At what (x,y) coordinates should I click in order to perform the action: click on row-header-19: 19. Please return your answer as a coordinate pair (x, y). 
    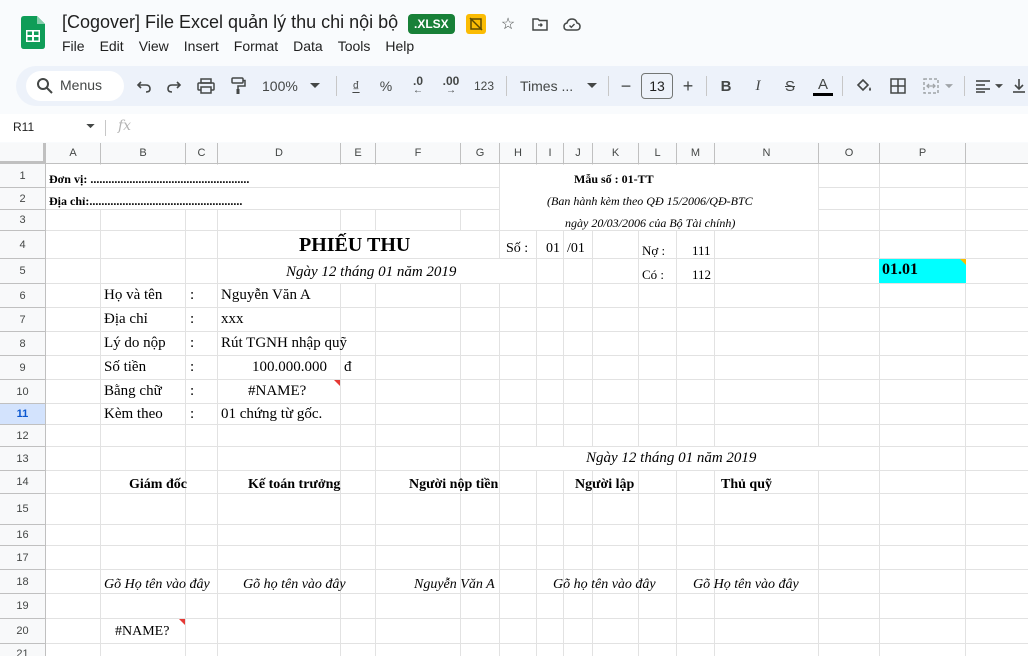
    Looking at the image, I should click on (23, 606).